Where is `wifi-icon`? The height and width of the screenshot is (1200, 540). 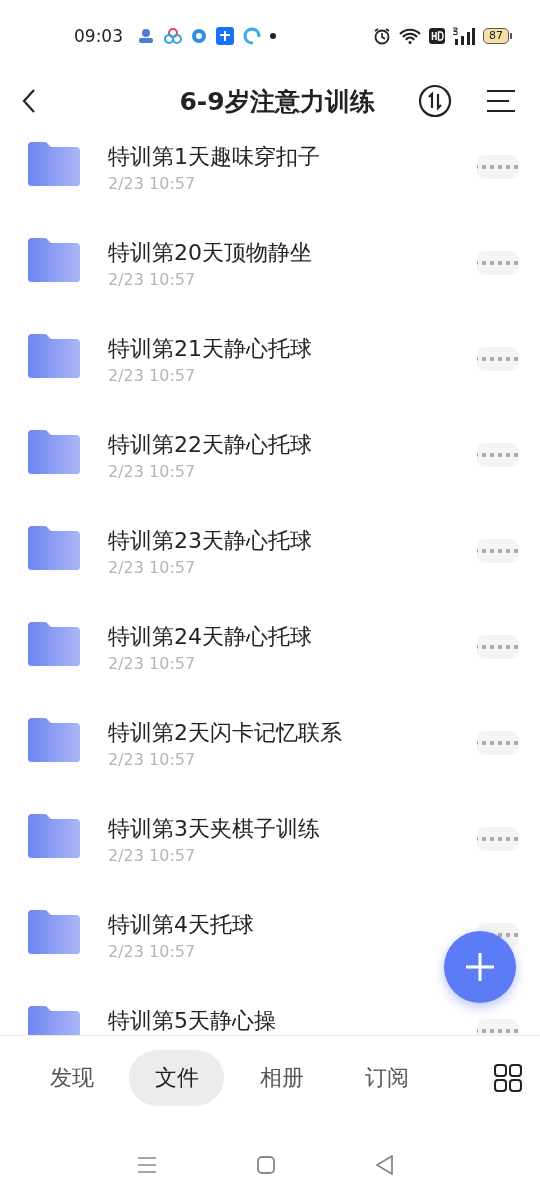 wifi-icon is located at coordinates (410, 36).